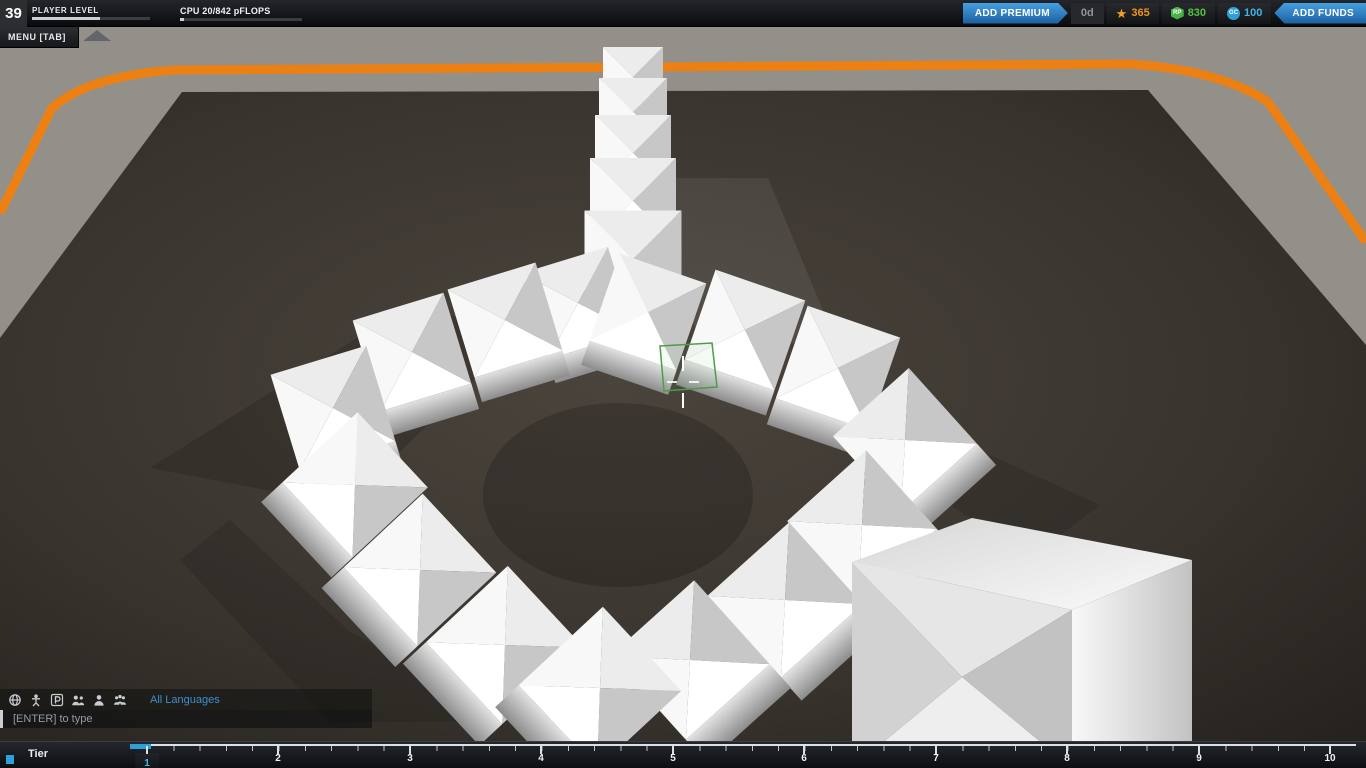 This screenshot has height=768, width=1366. I want to click on add-premium-button: ADD PREMIUM, so click(1015, 13).